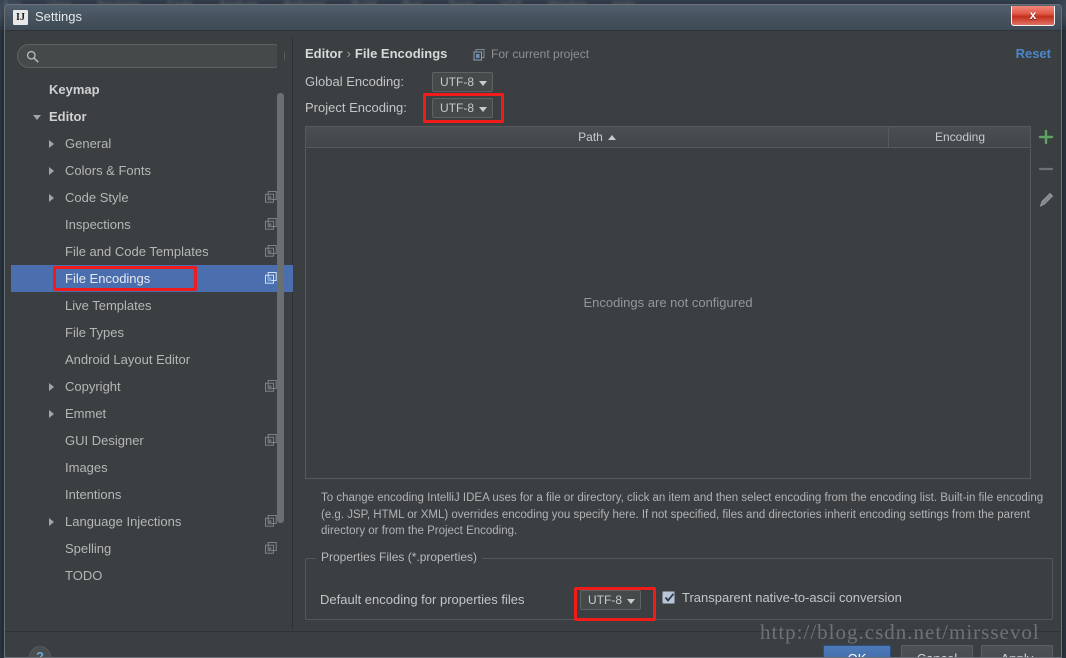 Image resolution: width=1066 pixels, height=658 pixels. I want to click on sidebar-item-gui-designer: GUI Designer, so click(152, 440).